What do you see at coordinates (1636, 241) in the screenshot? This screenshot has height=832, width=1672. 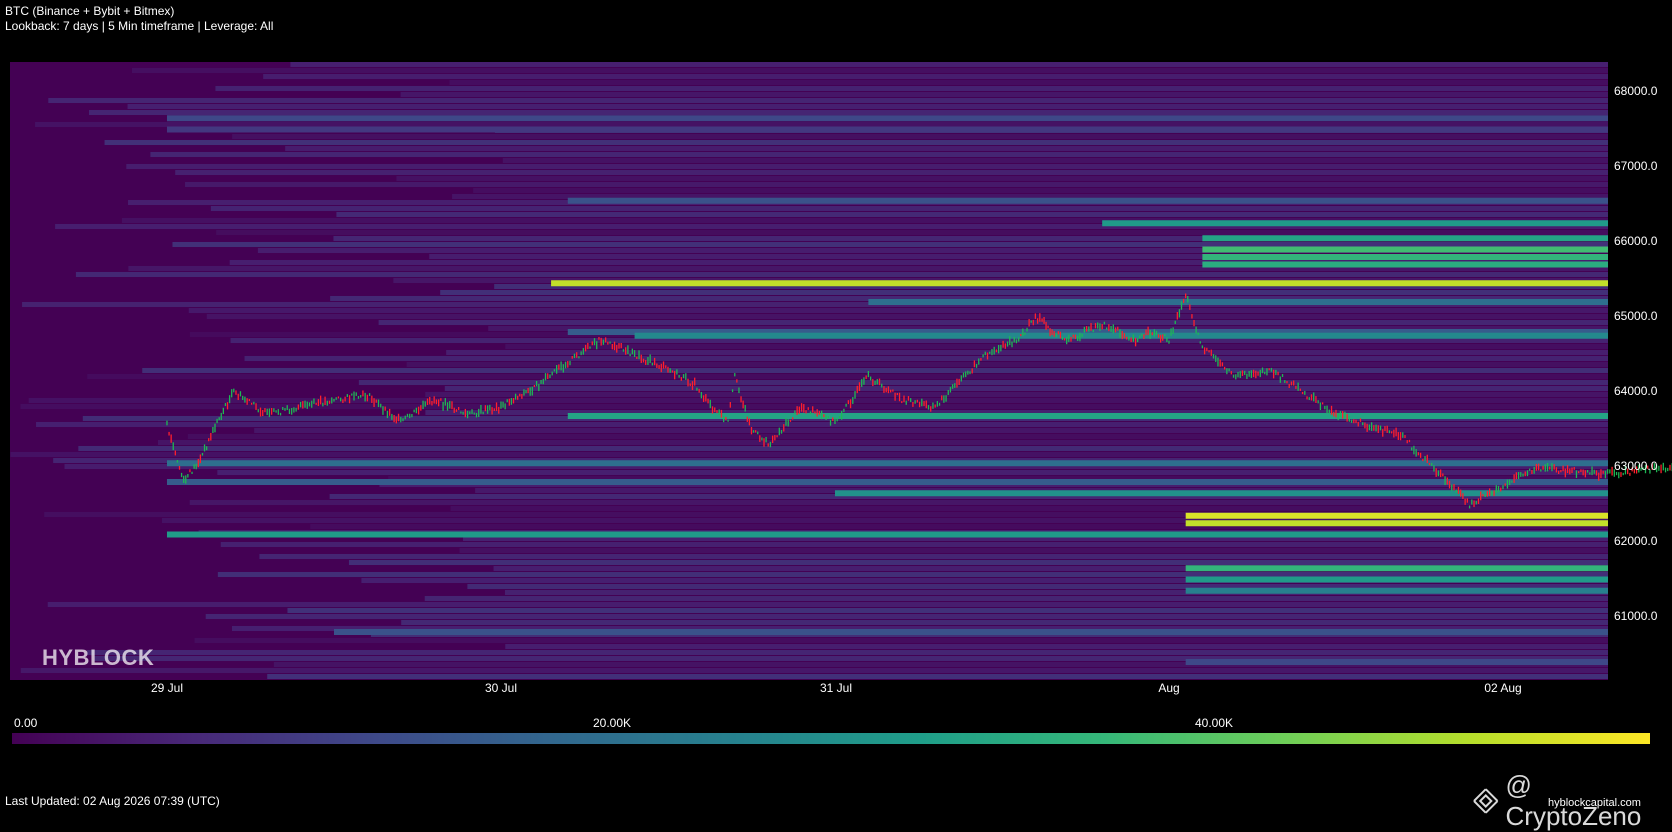 I see `y-tick-label: 66000.0` at bounding box center [1636, 241].